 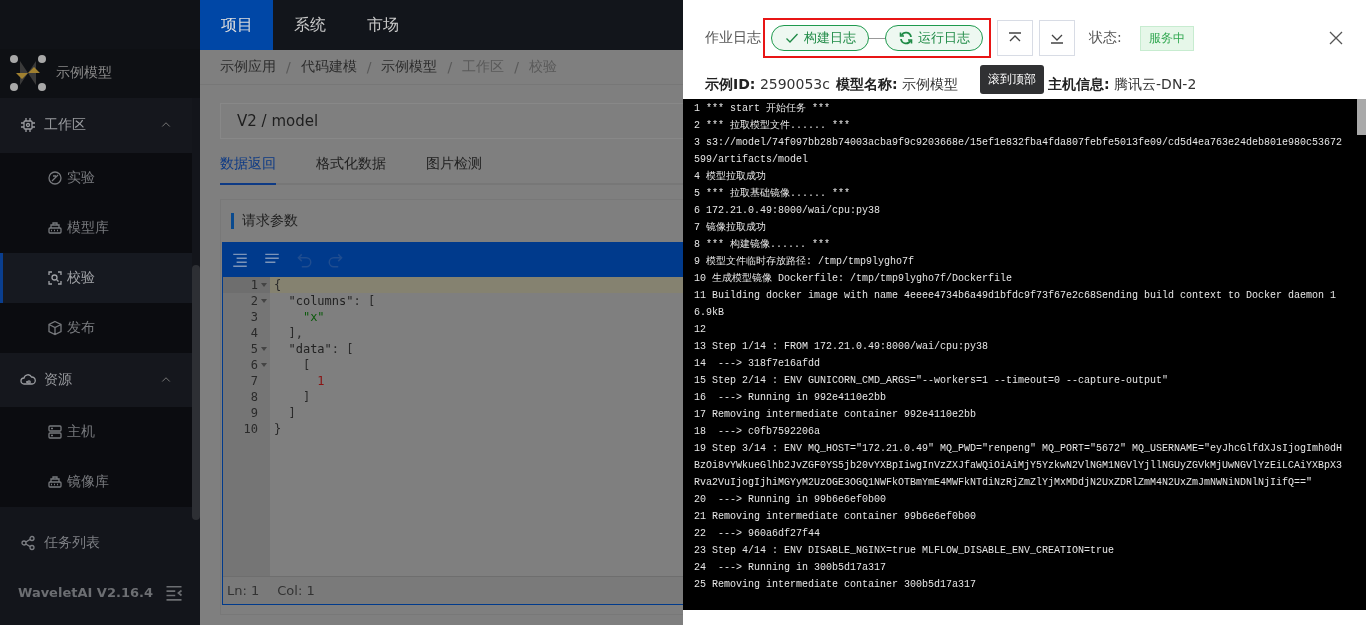 What do you see at coordinates (905, 551) in the screenshot?
I see `log-line: 23 Step 4/14 : ENV DISABLE_NGINX=true MLFLOW_DISABLE_ENV_CREATION=true` at bounding box center [905, 551].